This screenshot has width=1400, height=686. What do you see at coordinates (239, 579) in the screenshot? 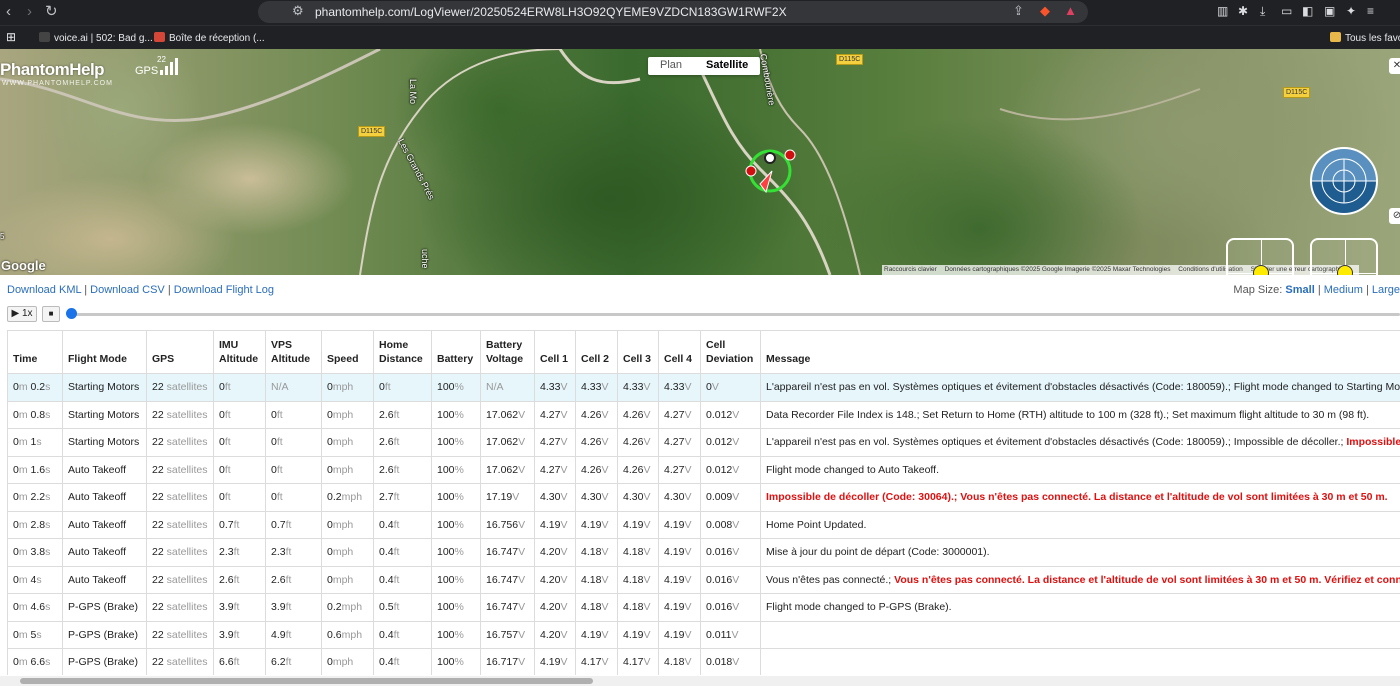
I see `imu-altitude-cell: 2.6ft` at bounding box center [239, 579].